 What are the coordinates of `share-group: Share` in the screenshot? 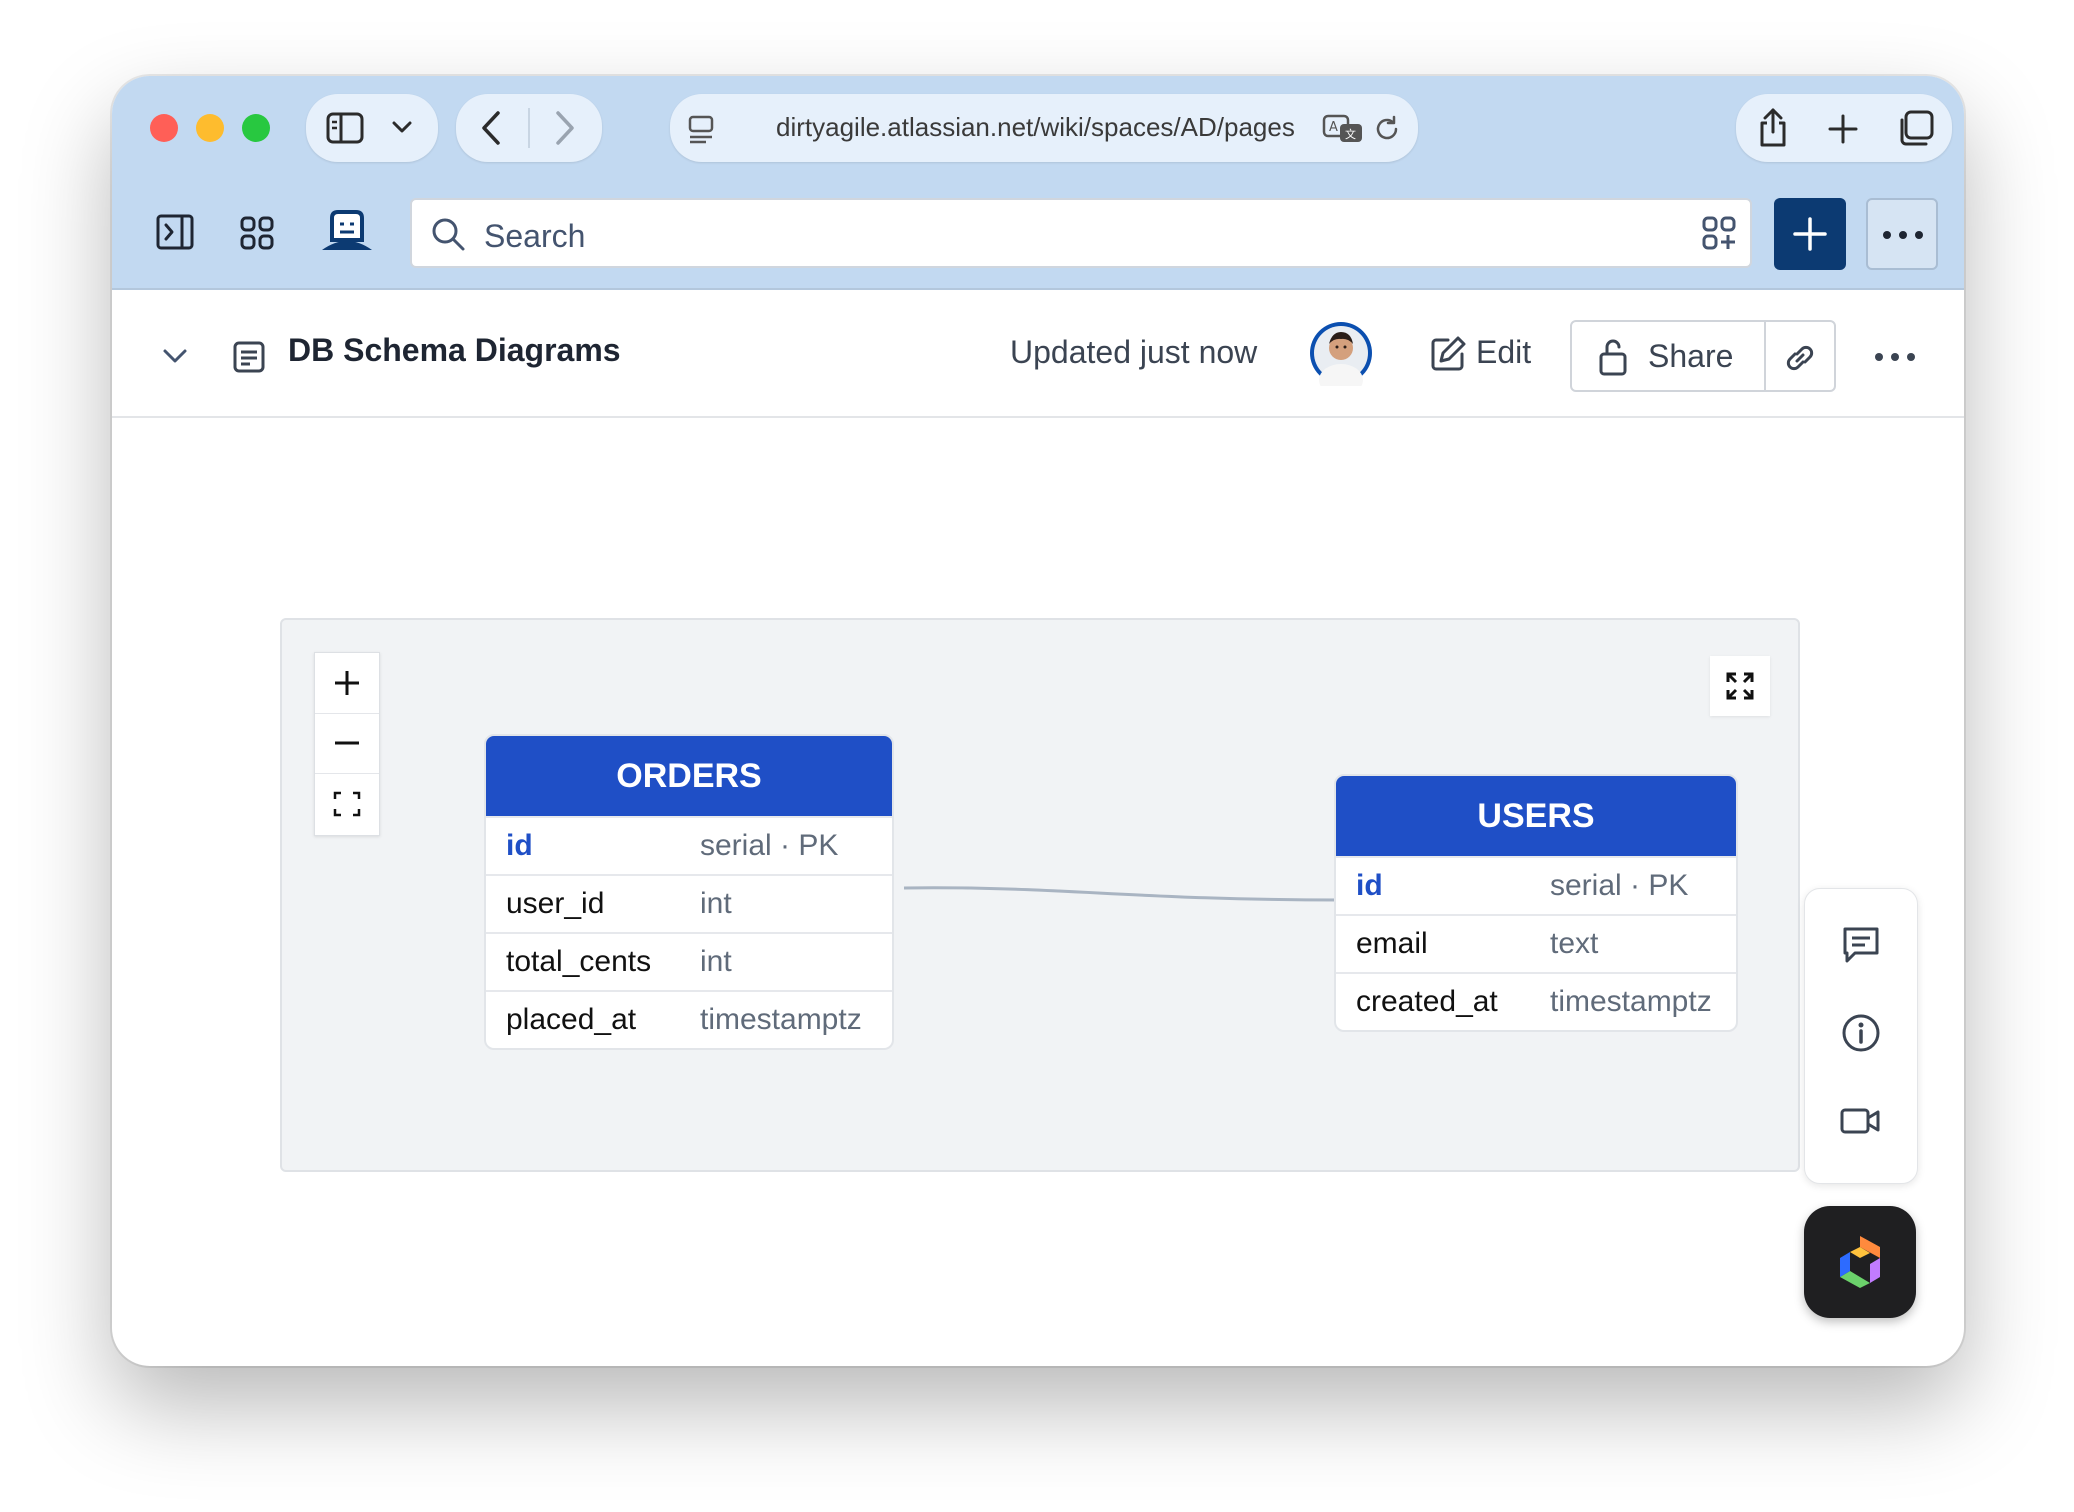 It's located at (1703, 356).